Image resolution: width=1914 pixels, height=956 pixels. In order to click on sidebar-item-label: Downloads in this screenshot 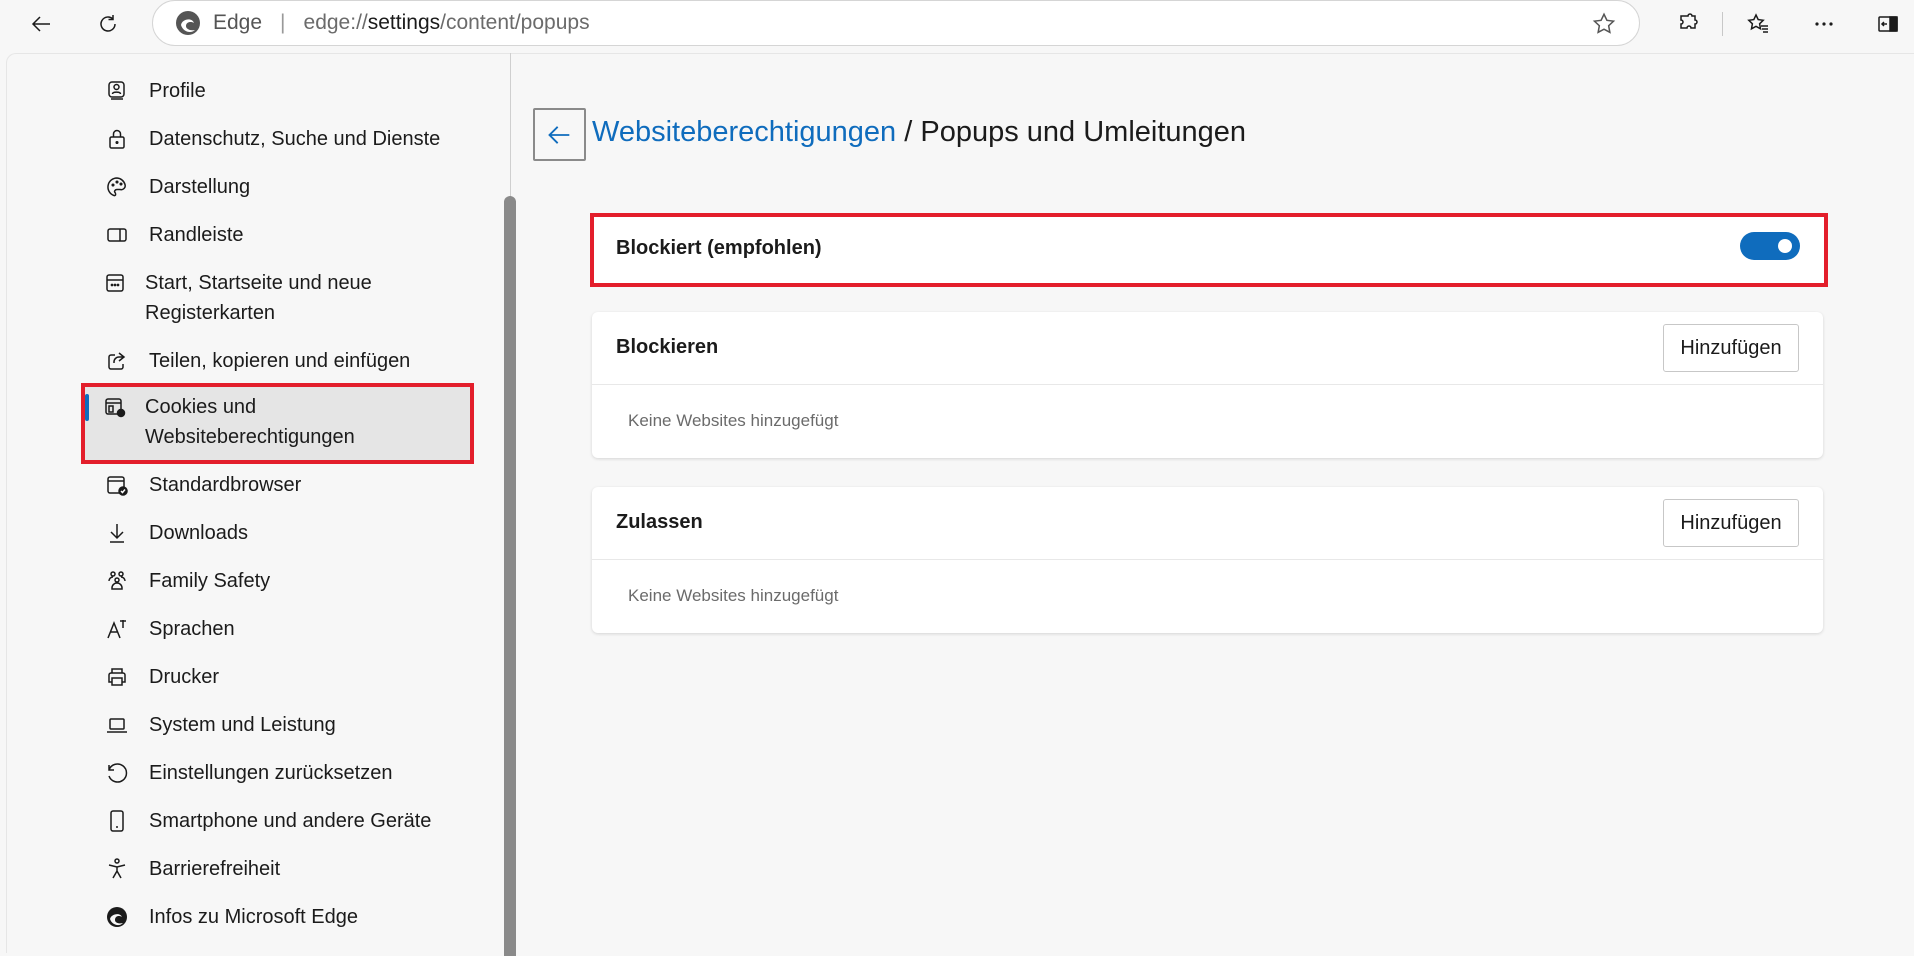, I will do `click(198, 533)`.